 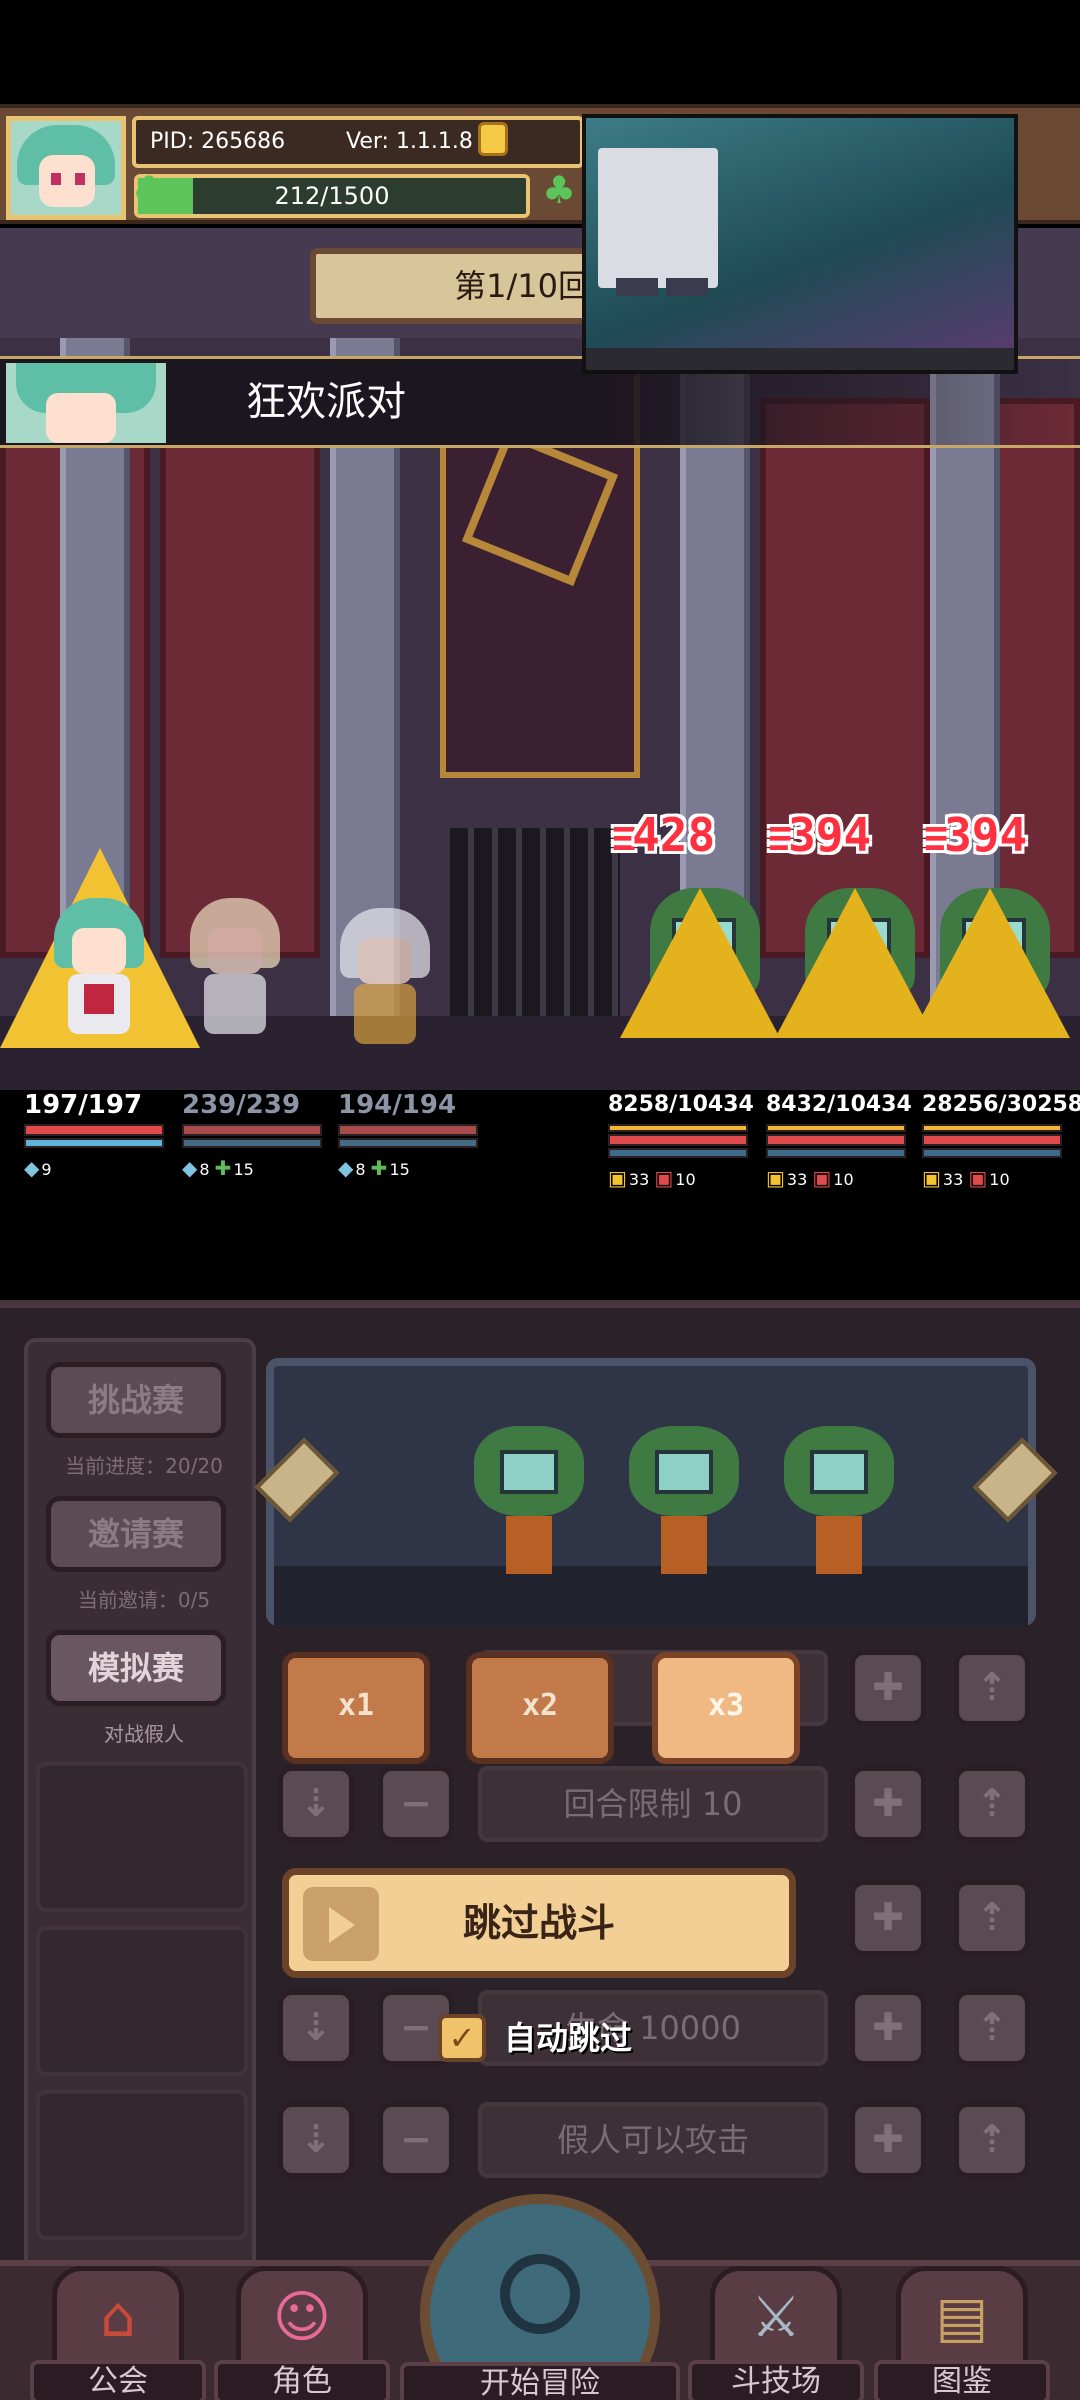 I want to click on nav-adventure: 开始冒险, so click(x=540, y=2297).